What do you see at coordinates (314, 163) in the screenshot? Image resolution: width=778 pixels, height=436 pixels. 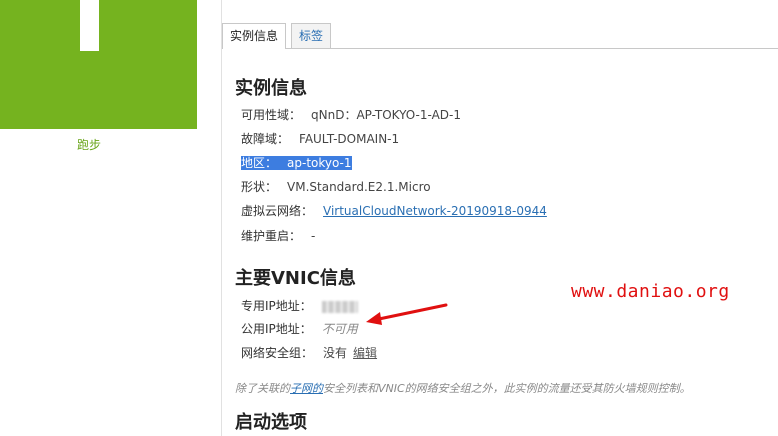 I see `region-value: ap-tokyo-1` at bounding box center [314, 163].